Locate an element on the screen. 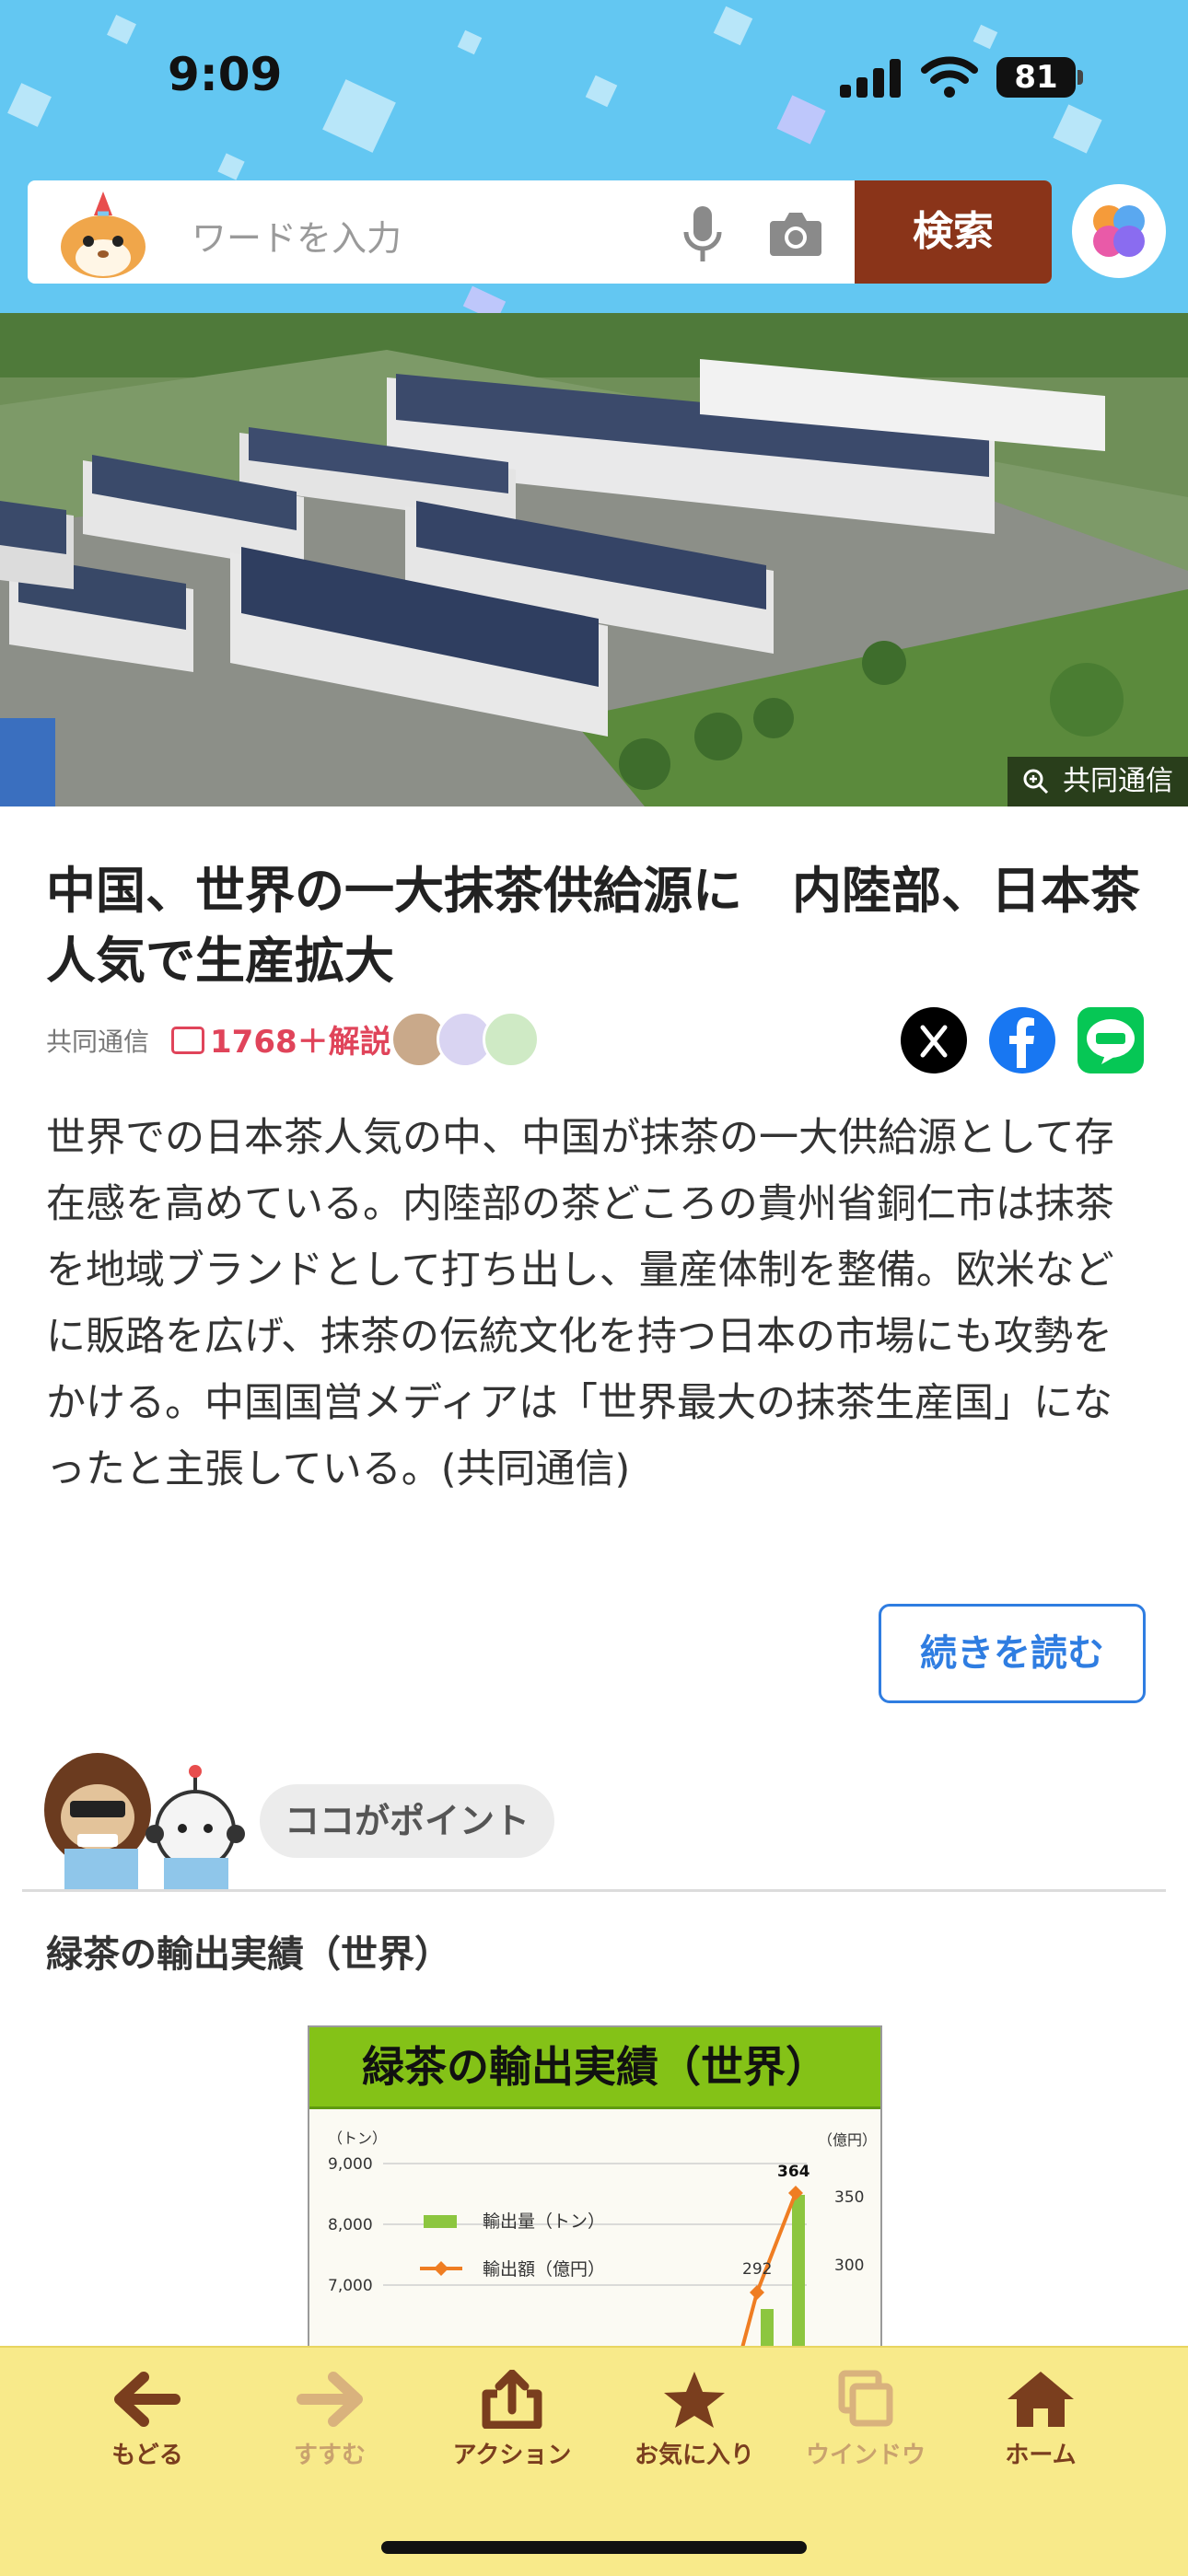 This screenshot has width=1188, height=2576. facebook-logo-icon is located at coordinates (1021, 1042).